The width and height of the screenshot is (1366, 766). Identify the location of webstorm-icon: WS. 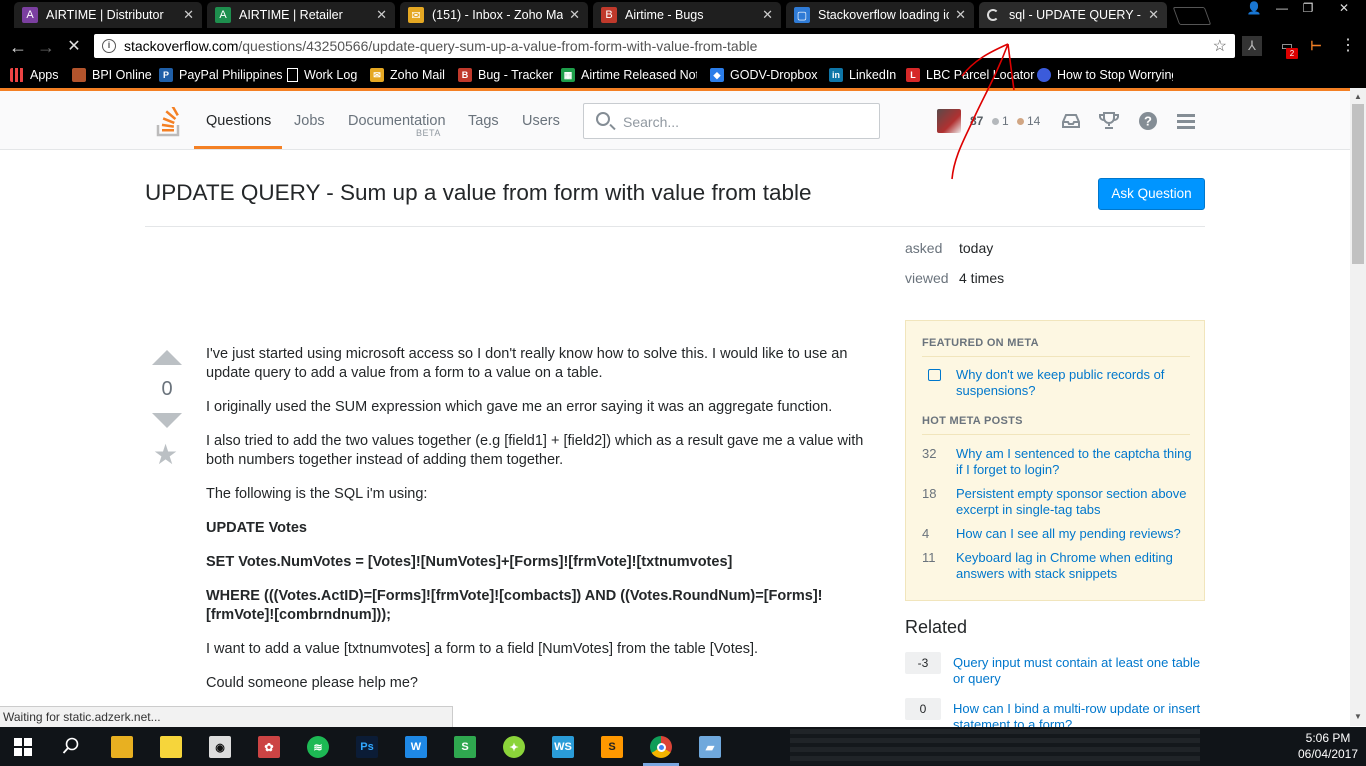
(563, 747).